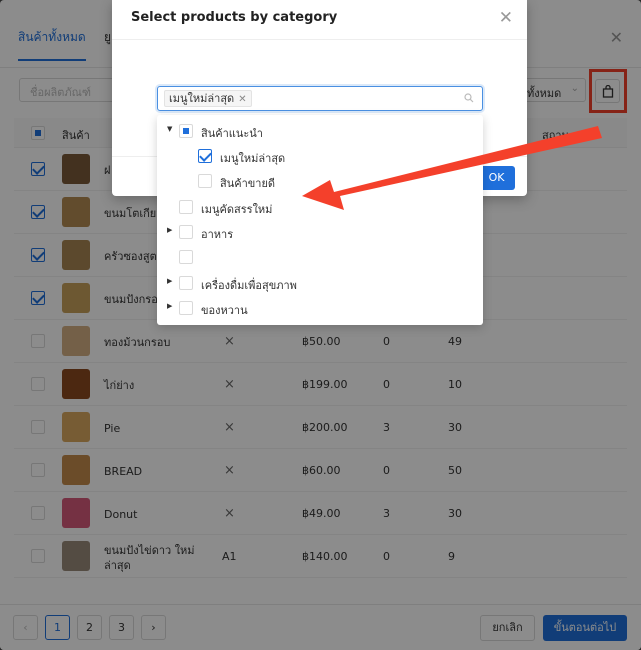 The image size is (641, 650). I want to click on pointer-arrow-annotation, so click(452, 168).